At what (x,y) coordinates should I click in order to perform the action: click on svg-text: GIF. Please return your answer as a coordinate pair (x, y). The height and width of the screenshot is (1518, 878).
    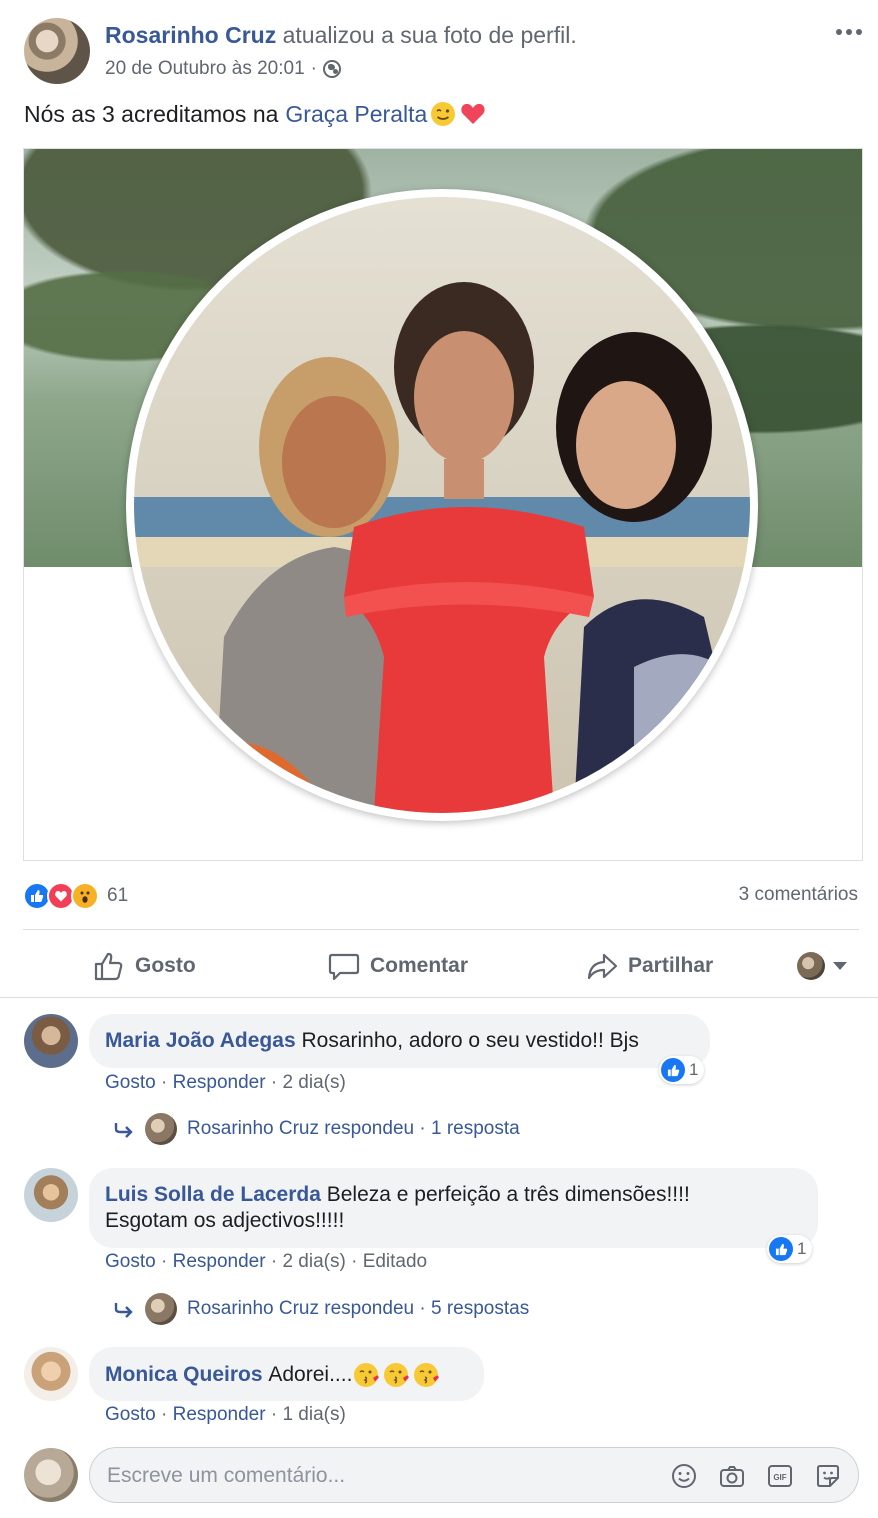
    Looking at the image, I should click on (779, 1477).